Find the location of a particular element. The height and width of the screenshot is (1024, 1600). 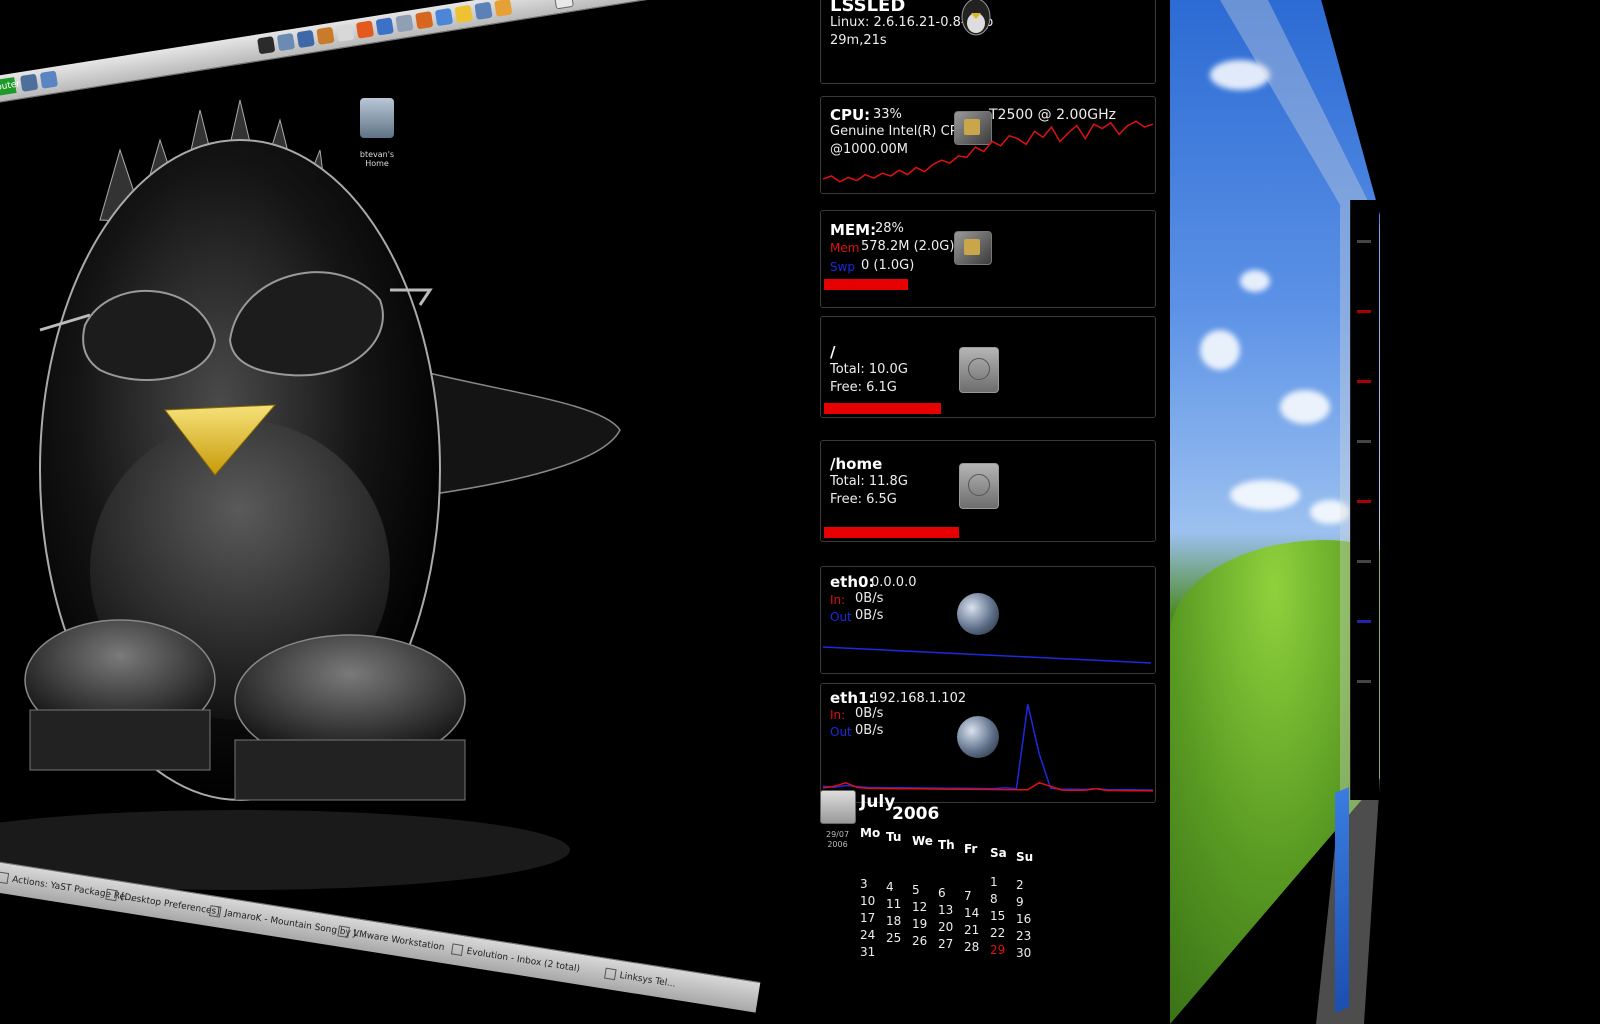

eth1-box: eth1: 192.168.1.102 In: 0B/s Out 0B/s is located at coordinates (988, 743).